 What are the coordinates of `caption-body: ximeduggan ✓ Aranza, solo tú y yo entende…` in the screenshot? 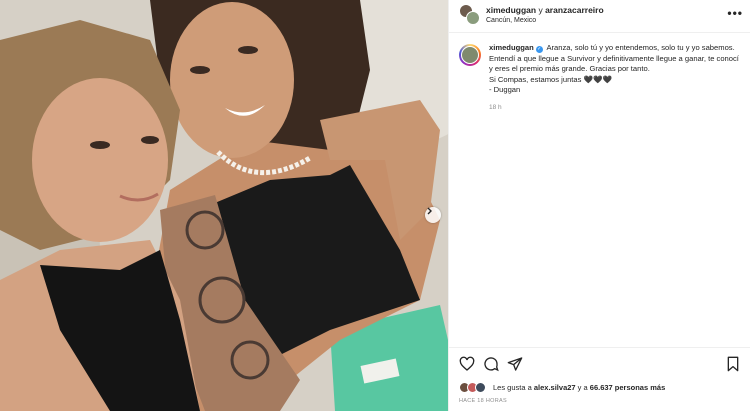 It's located at (615, 69).